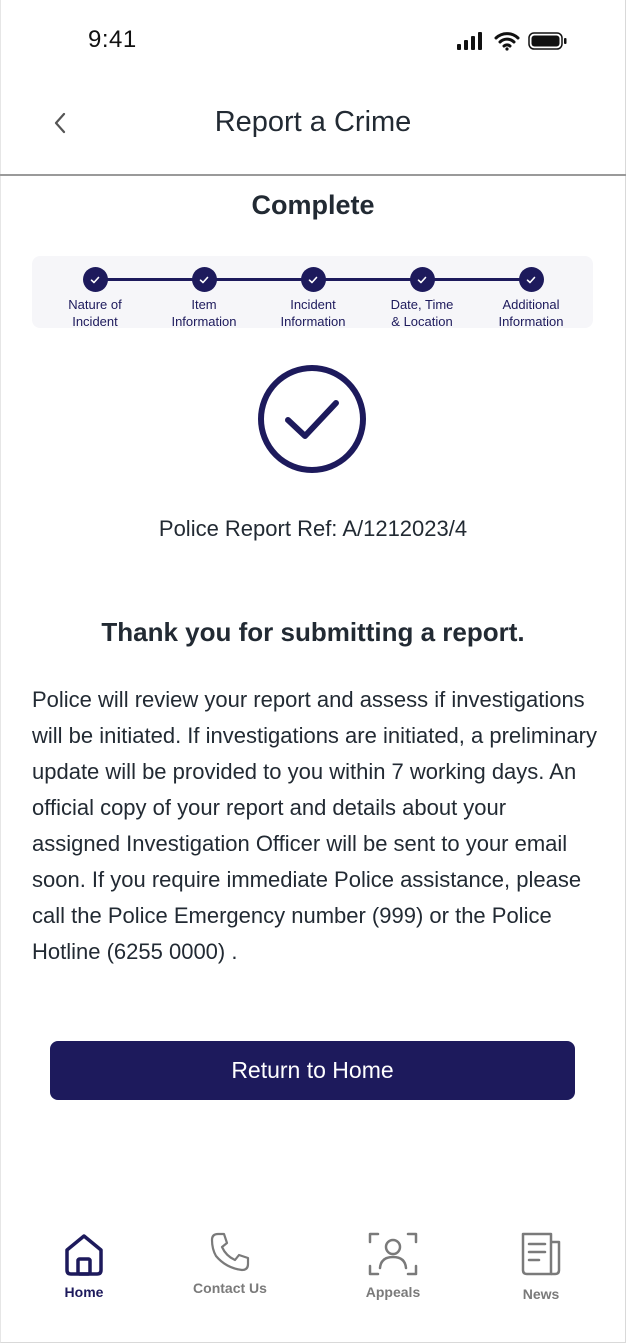 The image size is (626, 1344). I want to click on status-bar: 9:41, so click(313, 40).